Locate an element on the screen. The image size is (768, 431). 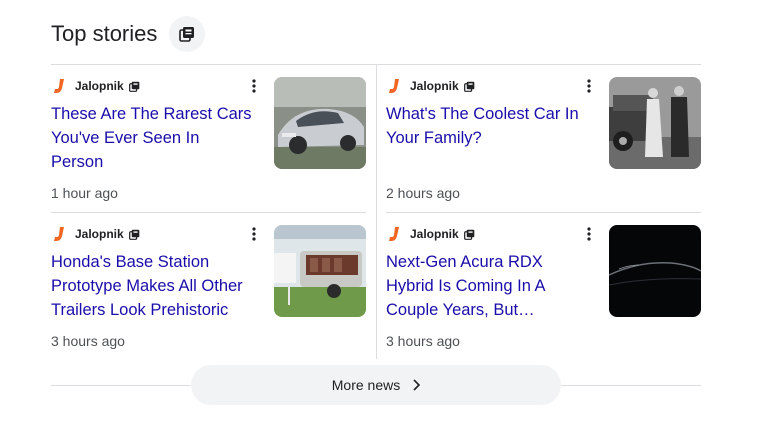
section-title: Top stories is located at coordinates (104, 33).